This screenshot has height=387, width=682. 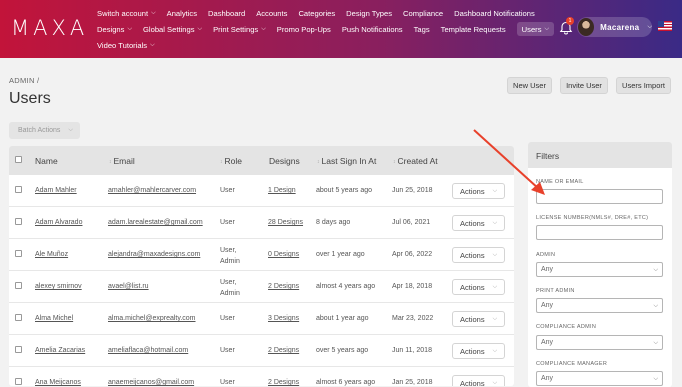 I want to click on nav-analytics: Analytics, so click(x=182, y=13).